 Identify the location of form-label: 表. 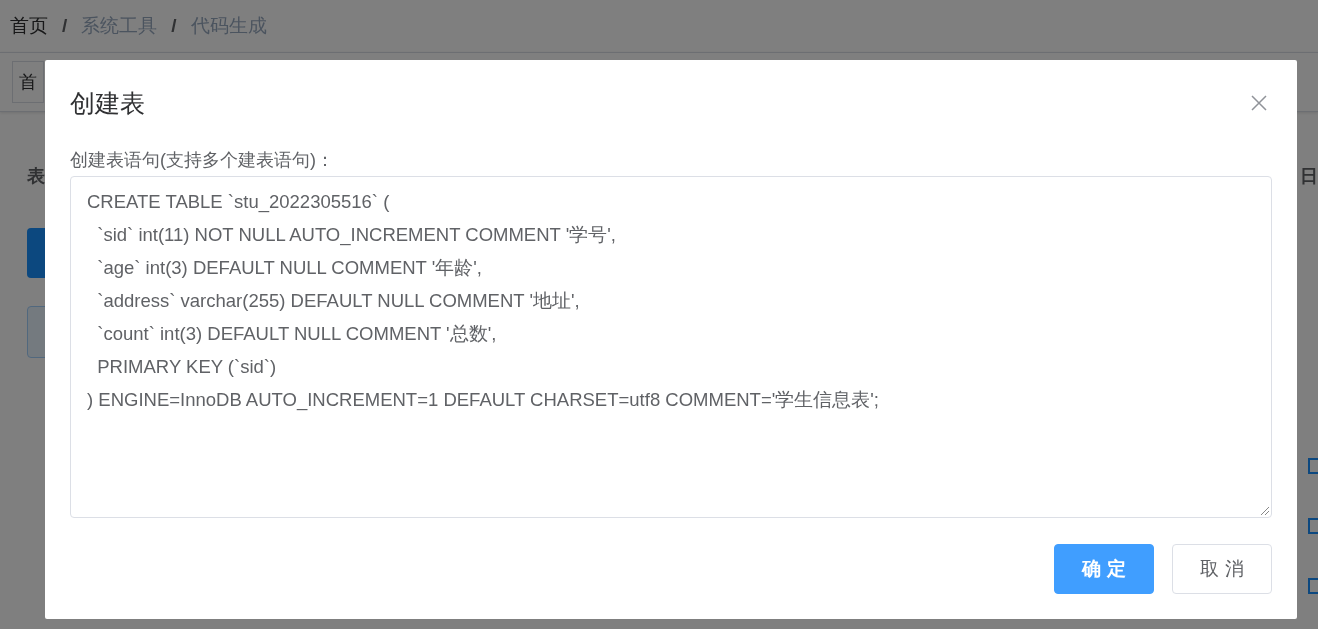
(36, 176).